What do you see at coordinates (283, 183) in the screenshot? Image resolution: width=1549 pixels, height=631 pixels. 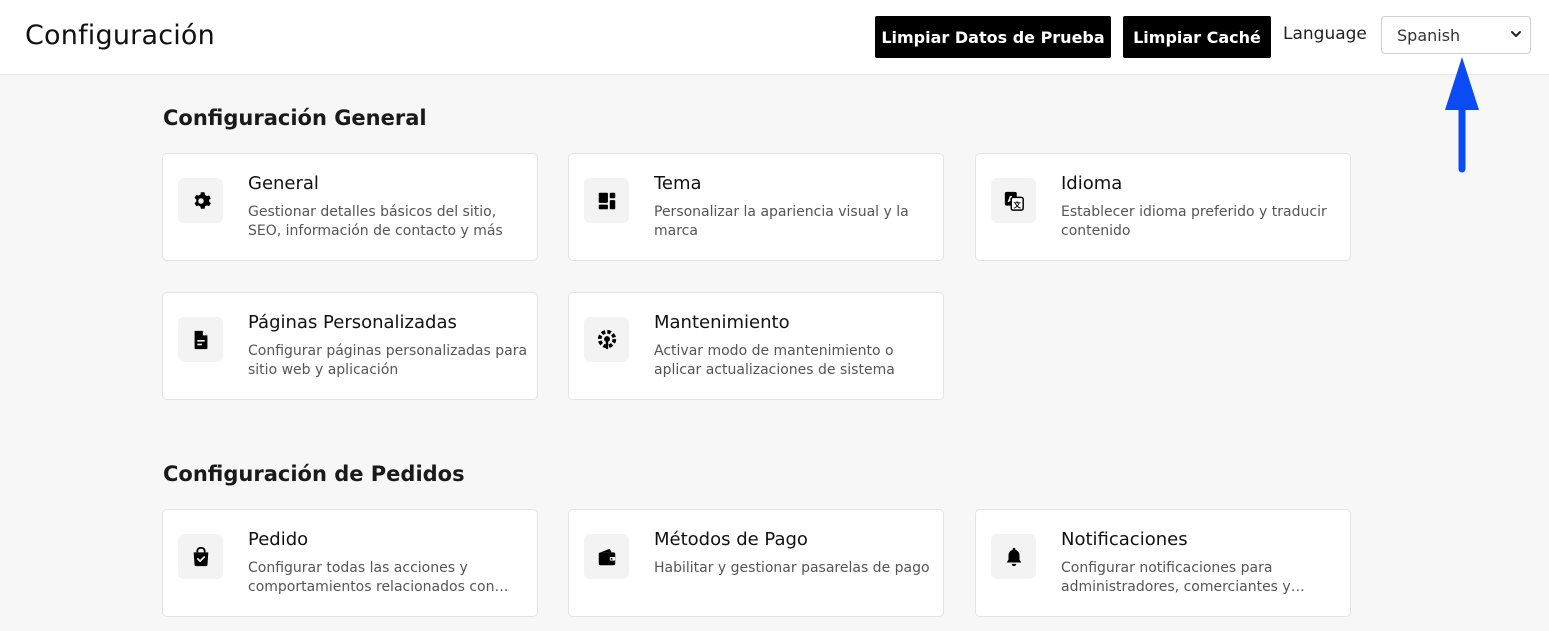 I see `card-title: General` at bounding box center [283, 183].